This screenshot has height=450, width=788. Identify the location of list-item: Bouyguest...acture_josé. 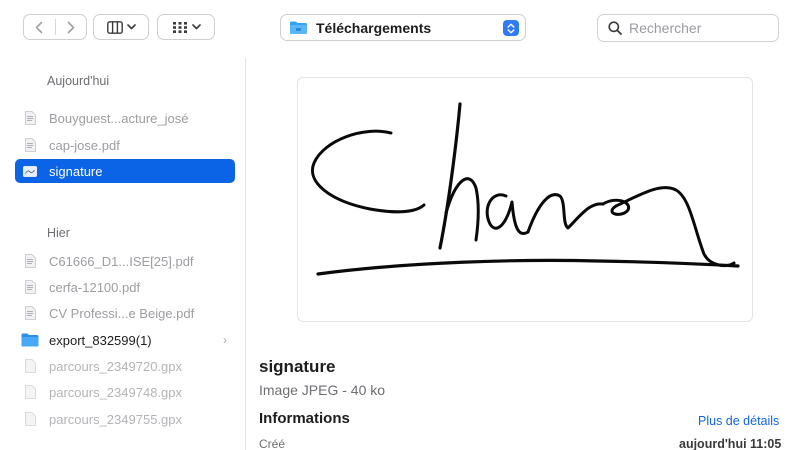
(125, 118).